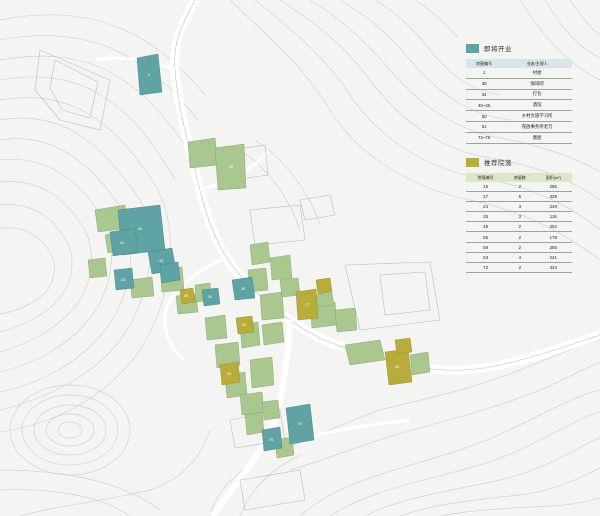 Image resolution: width=600 pixels, height=516 pixels. Describe the element at coordinates (553, 267) in the screenshot. I see `cell: 334` at that location.